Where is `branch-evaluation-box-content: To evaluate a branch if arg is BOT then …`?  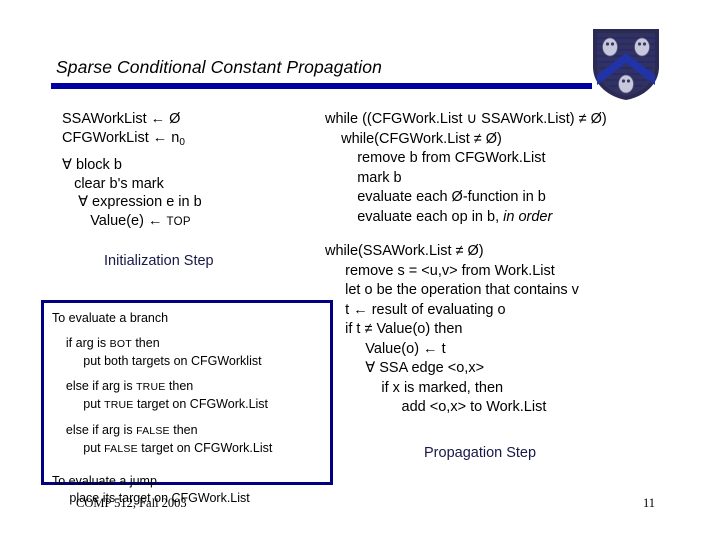 branch-evaluation-box-content: To evaluate a branch if arg is BOT then … is located at coordinates (189, 409).